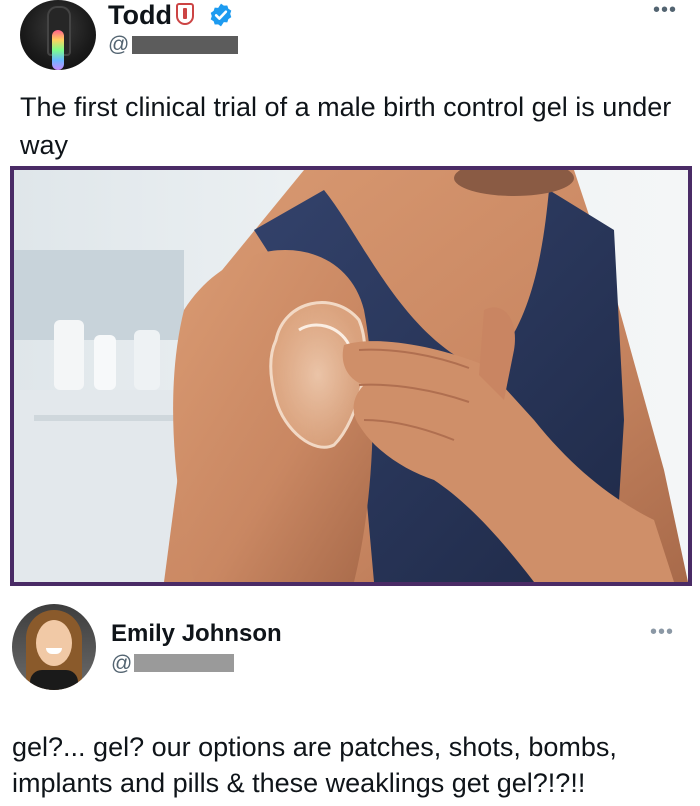 The image size is (700, 806). I want to click on author-name: Todd, so click(140, 15).